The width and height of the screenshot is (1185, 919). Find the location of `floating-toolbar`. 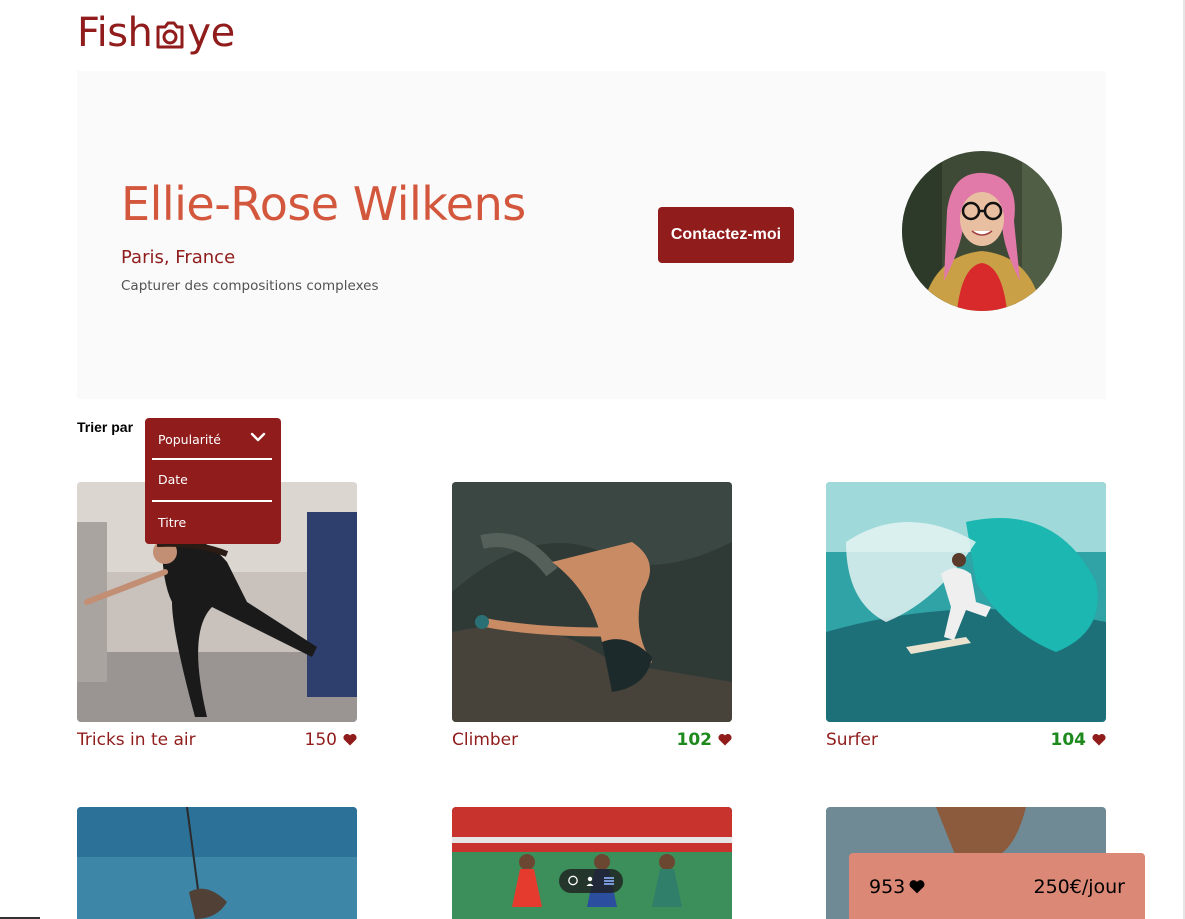

floating-toolbar is located at coordinates (591, 881).